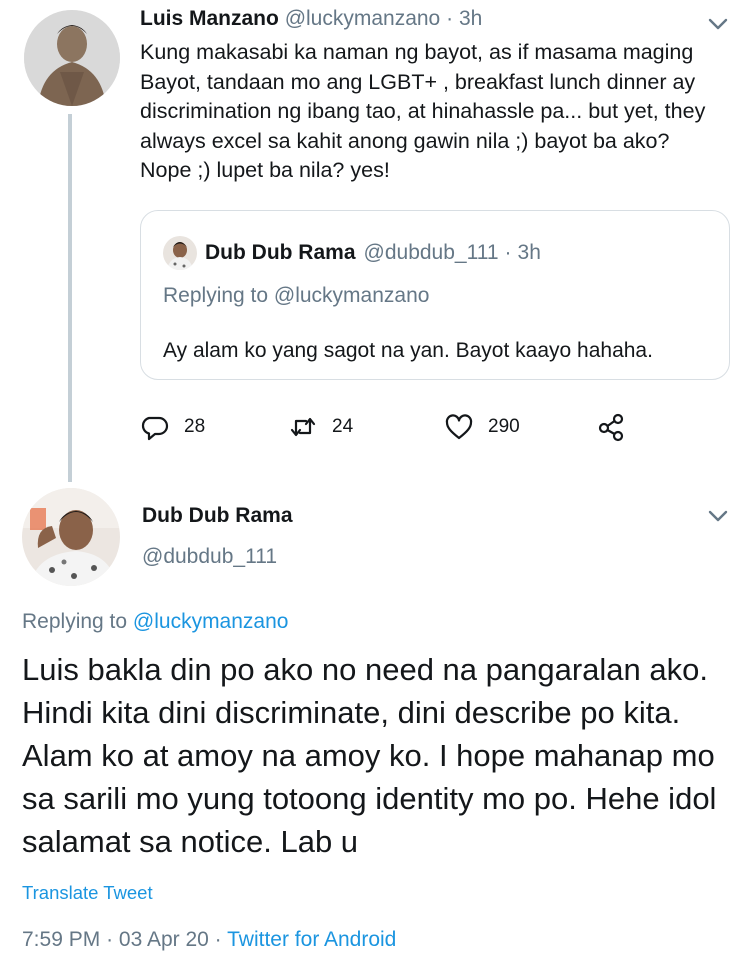 The height and width of the screenshot is (967, 750). What do you see at coordinates (320, 427) in the screenshot?
I see `retweet-button: 24` at bounding box center [320, 427].